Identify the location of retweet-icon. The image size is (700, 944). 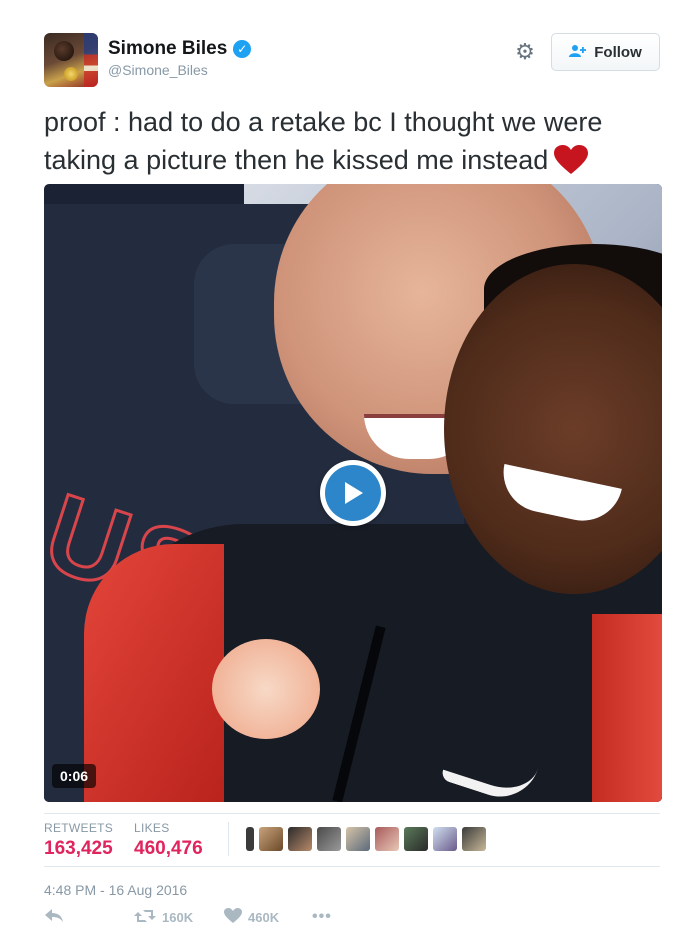
(145, 917).